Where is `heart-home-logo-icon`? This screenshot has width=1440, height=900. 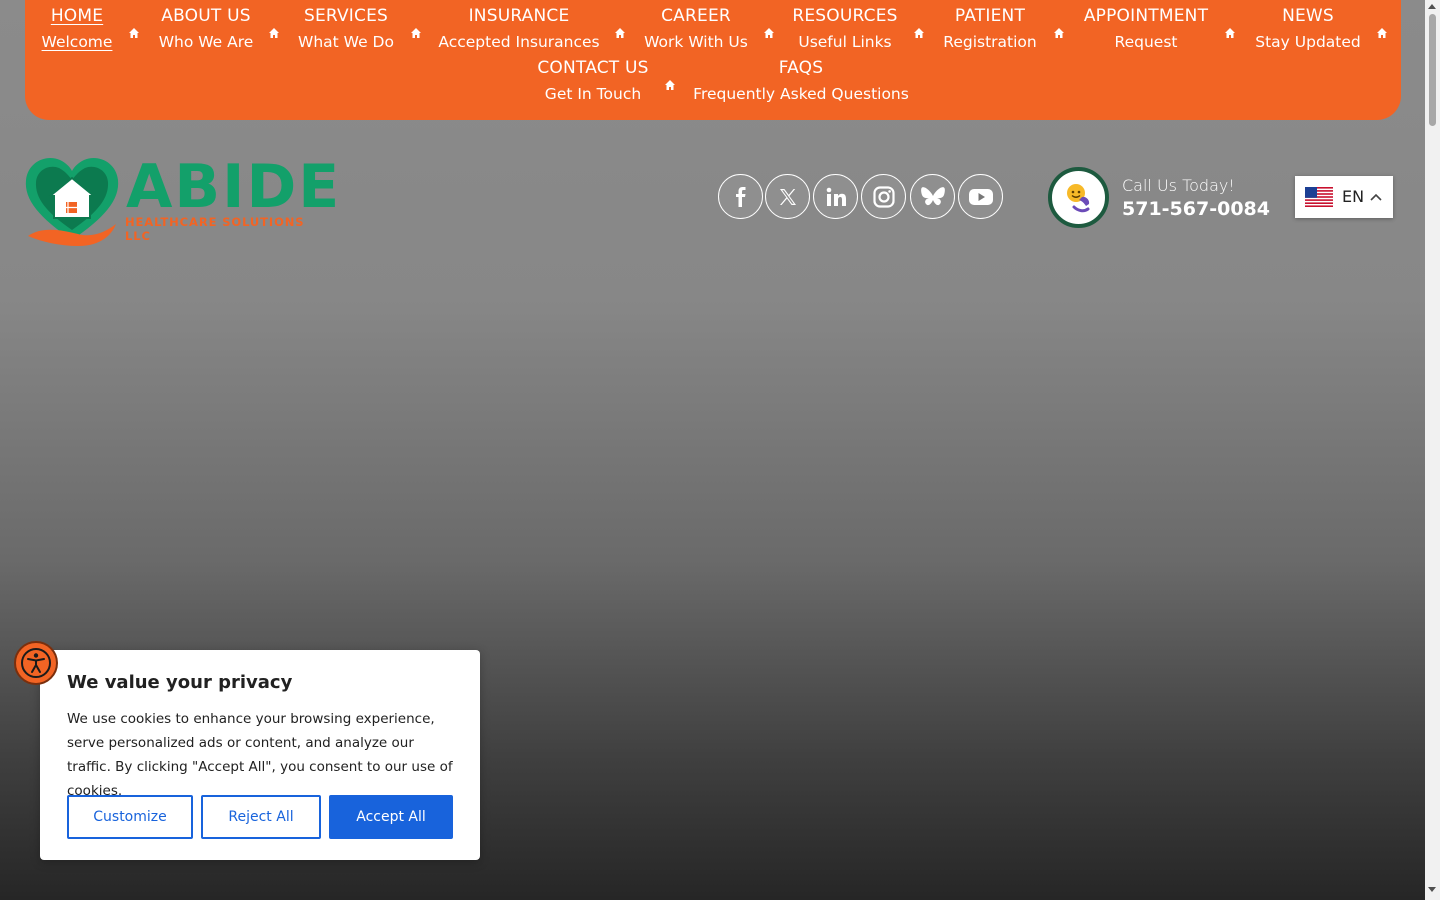 heart-home-logo-icon is located at coordinates (72, 202).